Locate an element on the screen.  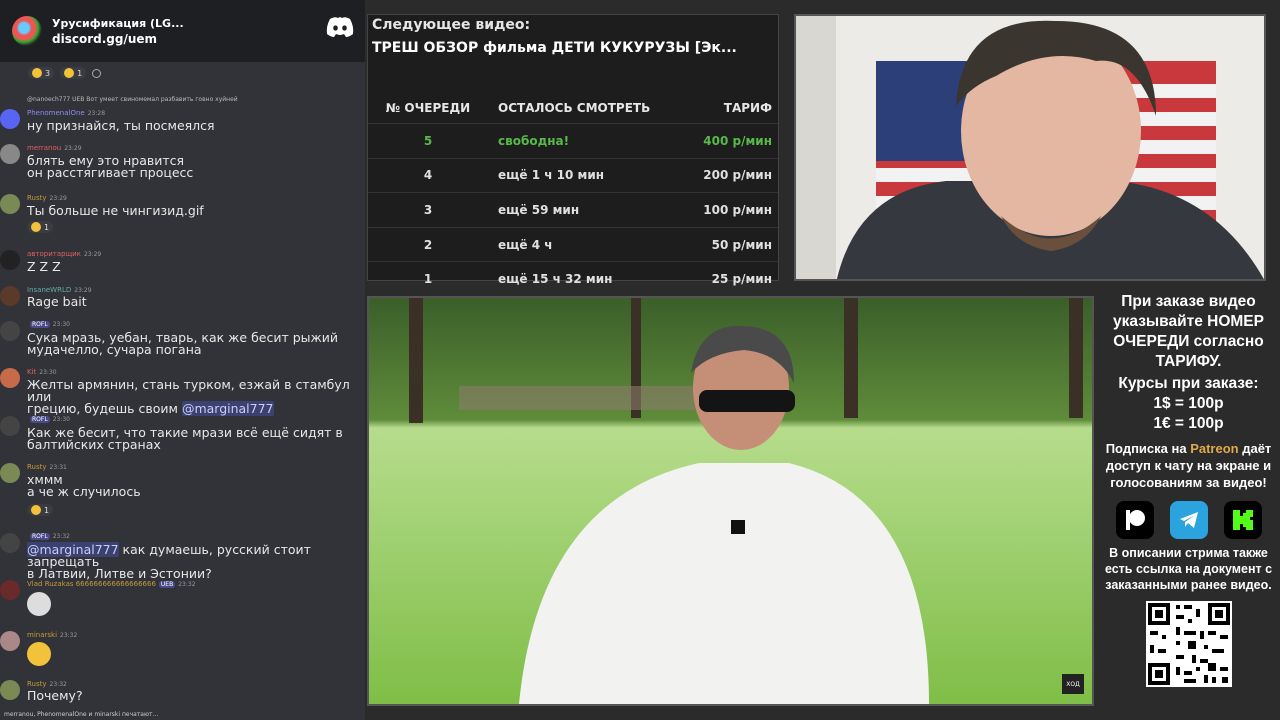
message-text: ну признайся, ты посмеялся is located at coordinates (121, 125).